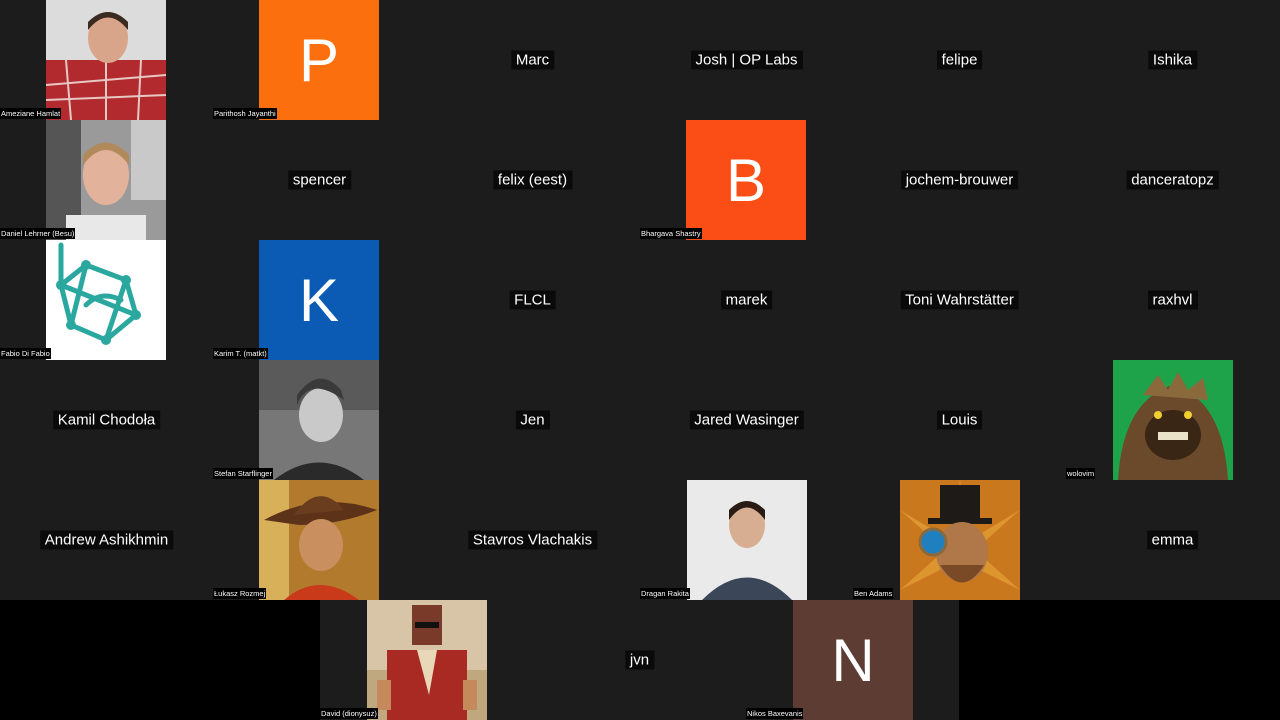  I want to click on participant-name: FLCL, so click(532, 300).